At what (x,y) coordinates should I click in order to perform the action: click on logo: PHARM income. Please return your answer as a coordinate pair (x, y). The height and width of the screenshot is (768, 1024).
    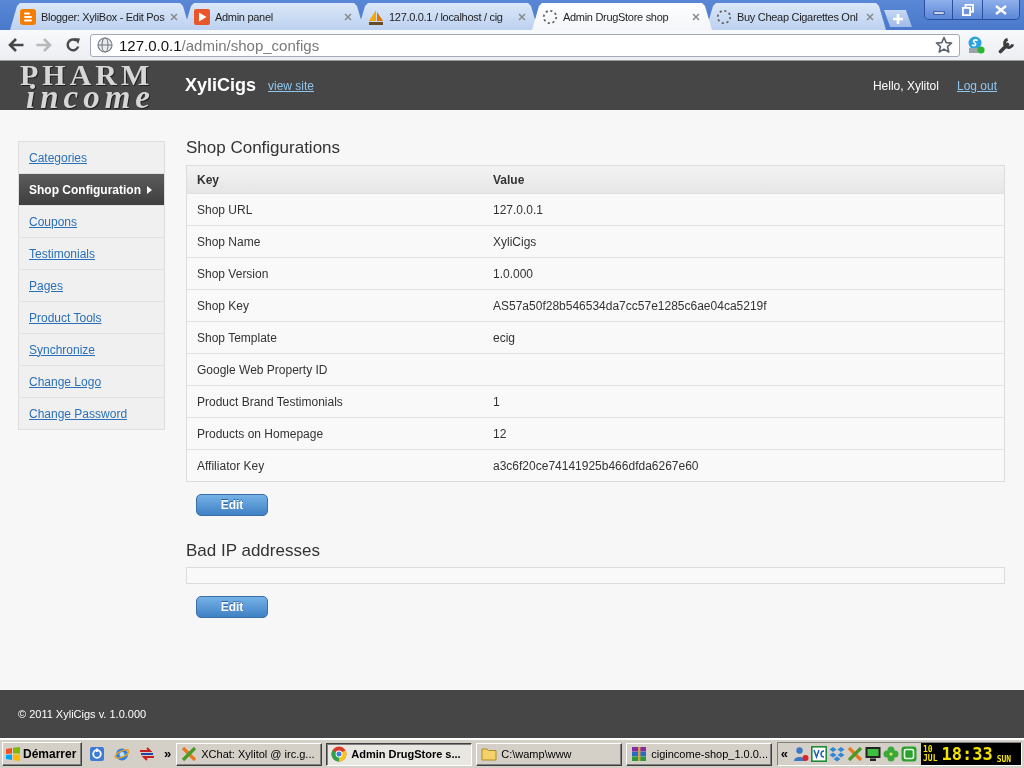
    Looking at the image, I should click on (88, 85).